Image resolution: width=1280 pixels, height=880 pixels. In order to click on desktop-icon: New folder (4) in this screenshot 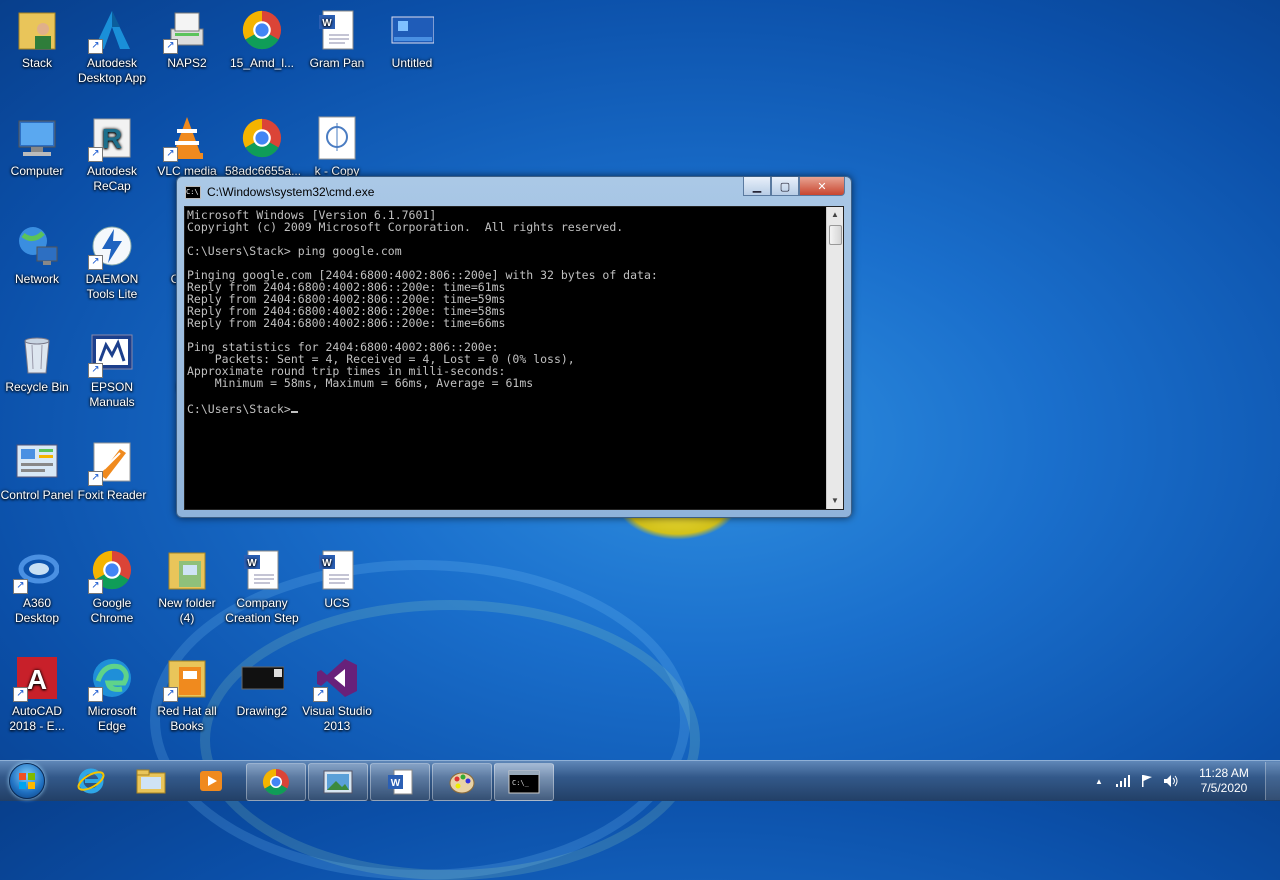, I will do `click(187, 586)`.